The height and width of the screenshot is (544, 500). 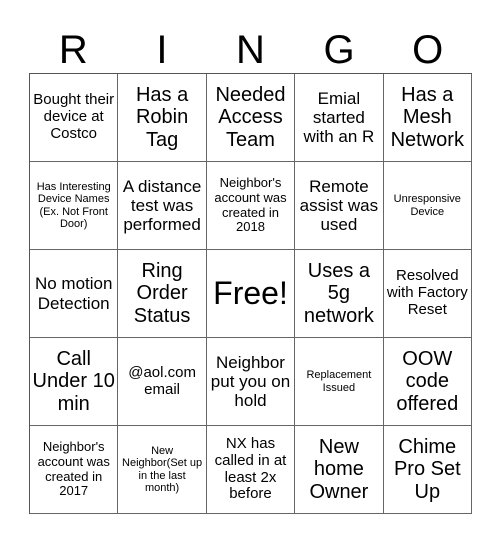 I want to click on bingo-cell: NX has called in at least 2x before, so click(x=251, y=470).